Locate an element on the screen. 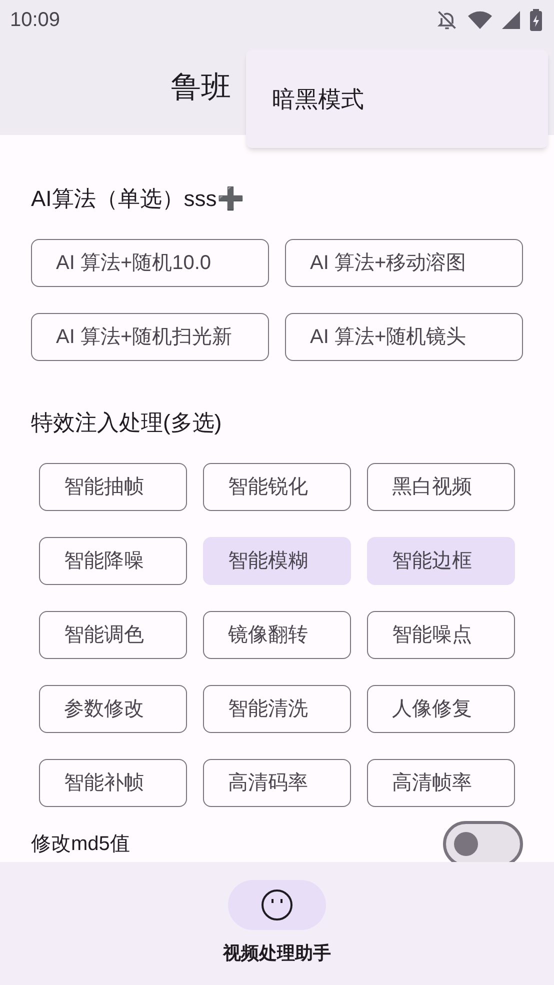 This screenshot has width=554, height=985. algorithm-option: AI 算法+随机10.0 is located at coordinates (150, 263).